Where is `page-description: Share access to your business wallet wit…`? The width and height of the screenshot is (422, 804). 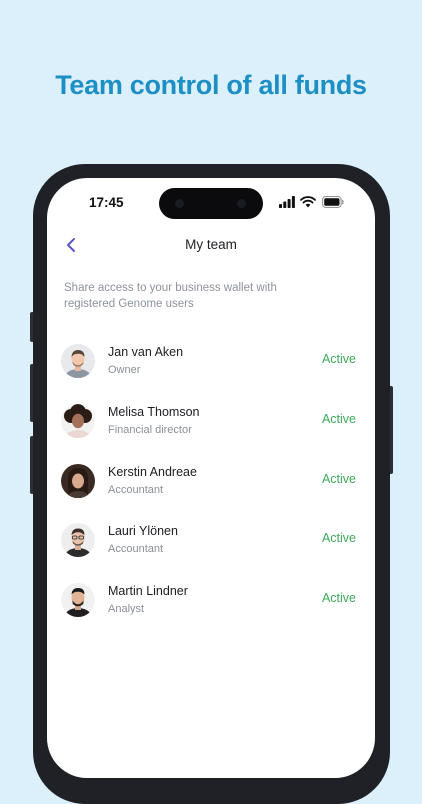
page-description: Share access to your business wallet wit… is located at coordinates (170, 296).